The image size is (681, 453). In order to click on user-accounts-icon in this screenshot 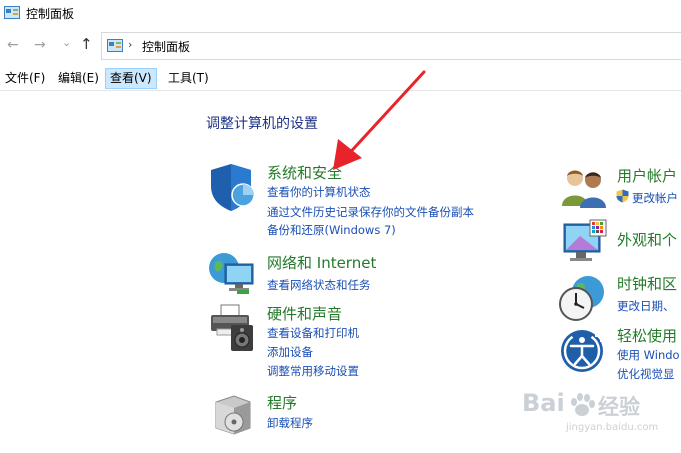, I will do `click(584, 187)`.